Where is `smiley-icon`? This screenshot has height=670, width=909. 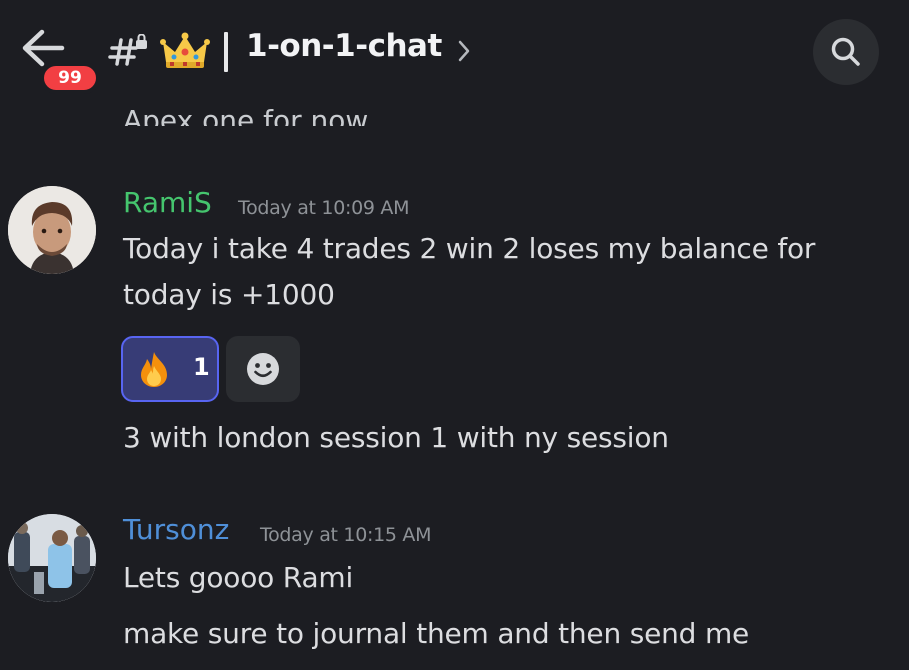
smiley-icon is located at coordinates (263, 369).